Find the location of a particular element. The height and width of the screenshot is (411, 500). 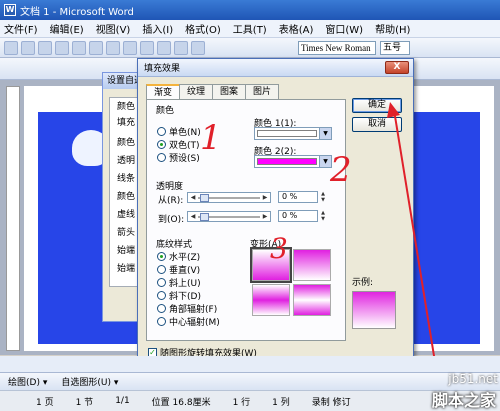

cut-icon is located at coordinates (113, 47).